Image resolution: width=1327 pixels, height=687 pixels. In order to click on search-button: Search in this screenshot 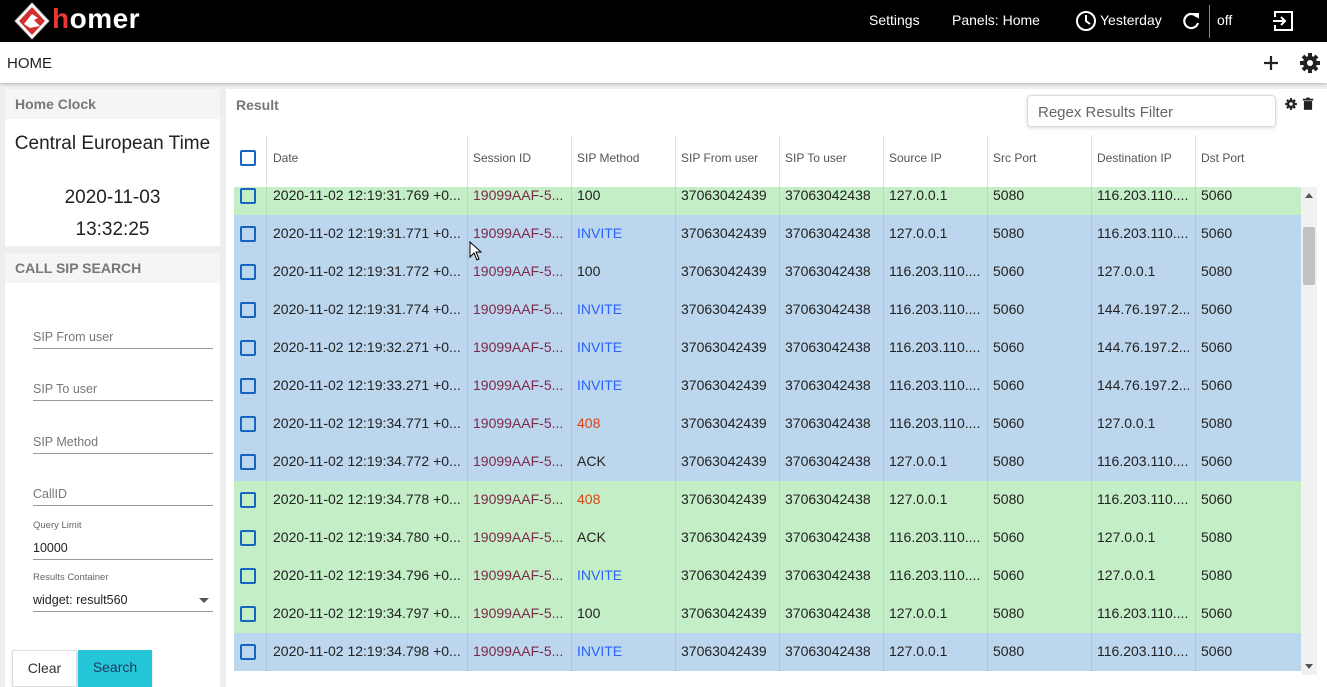, I will do `click(115, 668)`.